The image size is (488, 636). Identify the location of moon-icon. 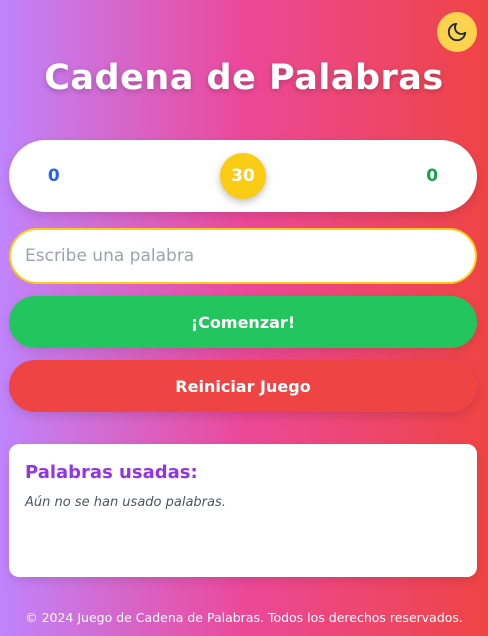
(457, 32).